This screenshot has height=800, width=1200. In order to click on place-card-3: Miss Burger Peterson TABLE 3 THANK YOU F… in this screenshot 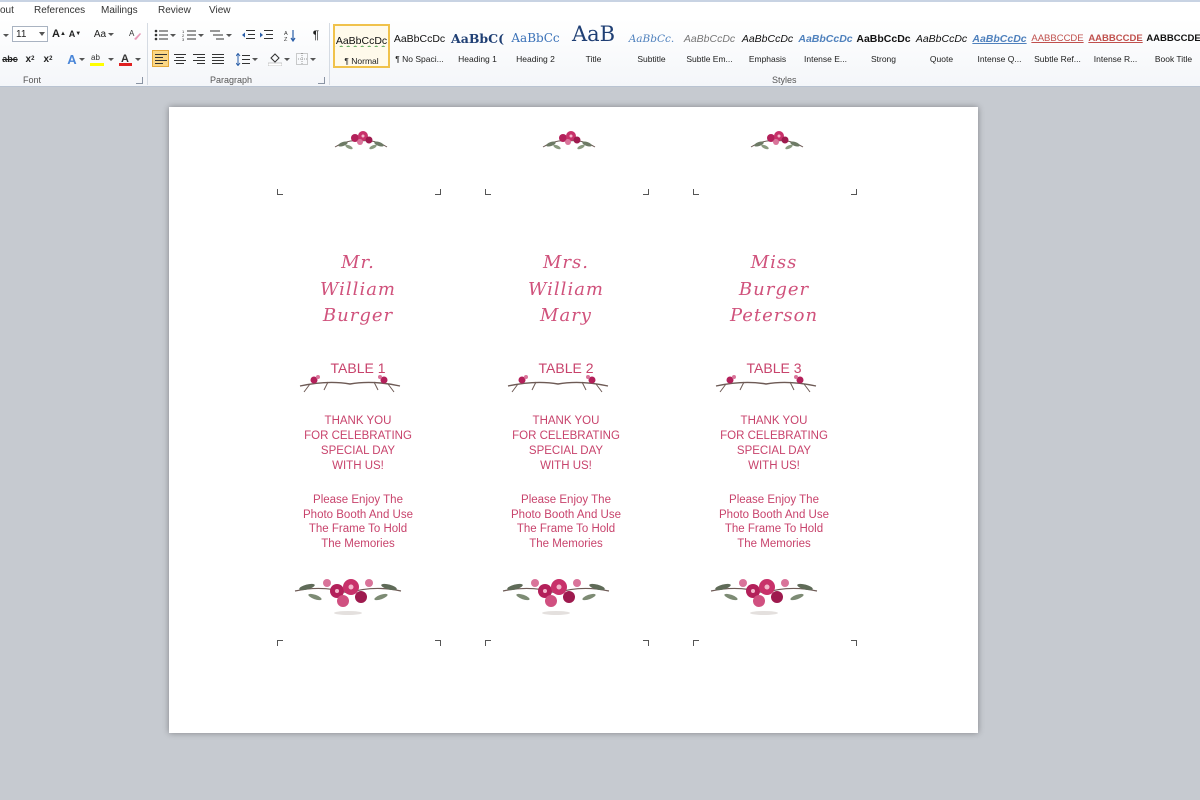, I will do `click(774, 361)`.